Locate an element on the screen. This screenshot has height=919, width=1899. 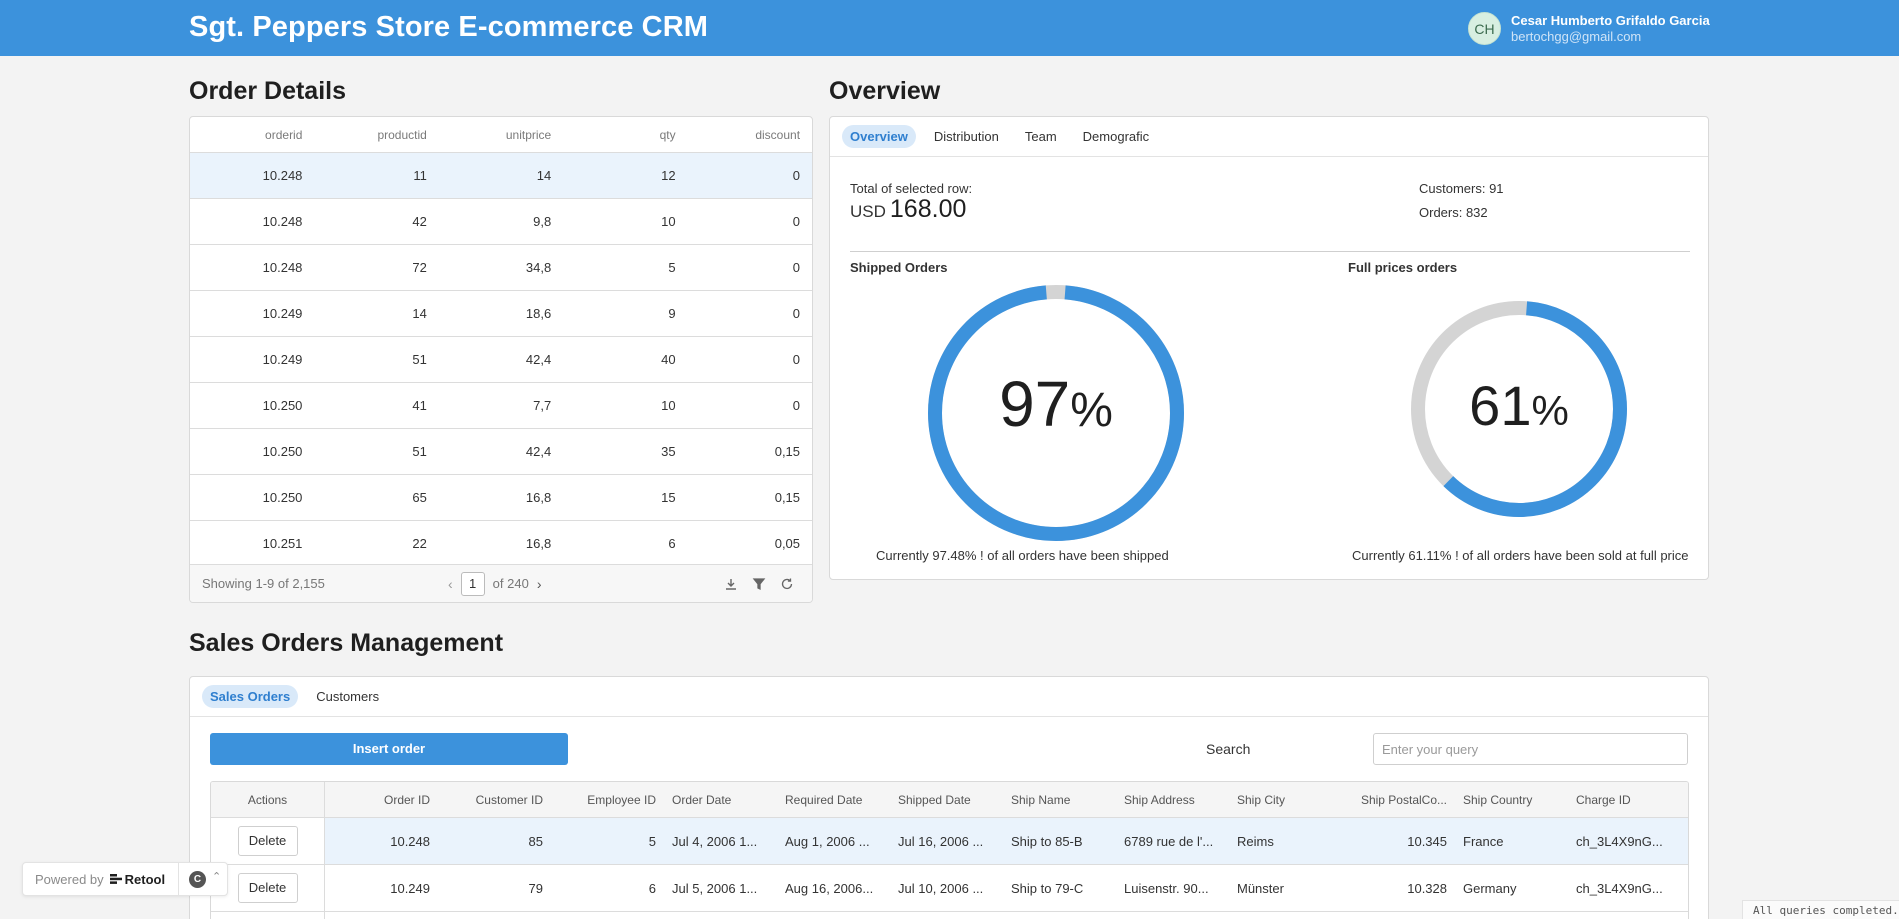
tab-customers: Customers is located at coordinates (347, 696).